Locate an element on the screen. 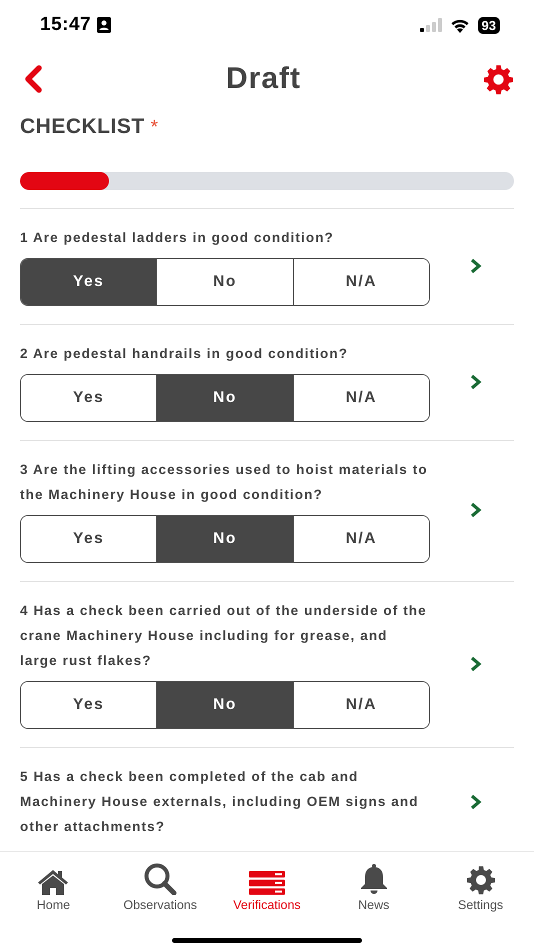  settings-icon is located at coordinates (481, 880).